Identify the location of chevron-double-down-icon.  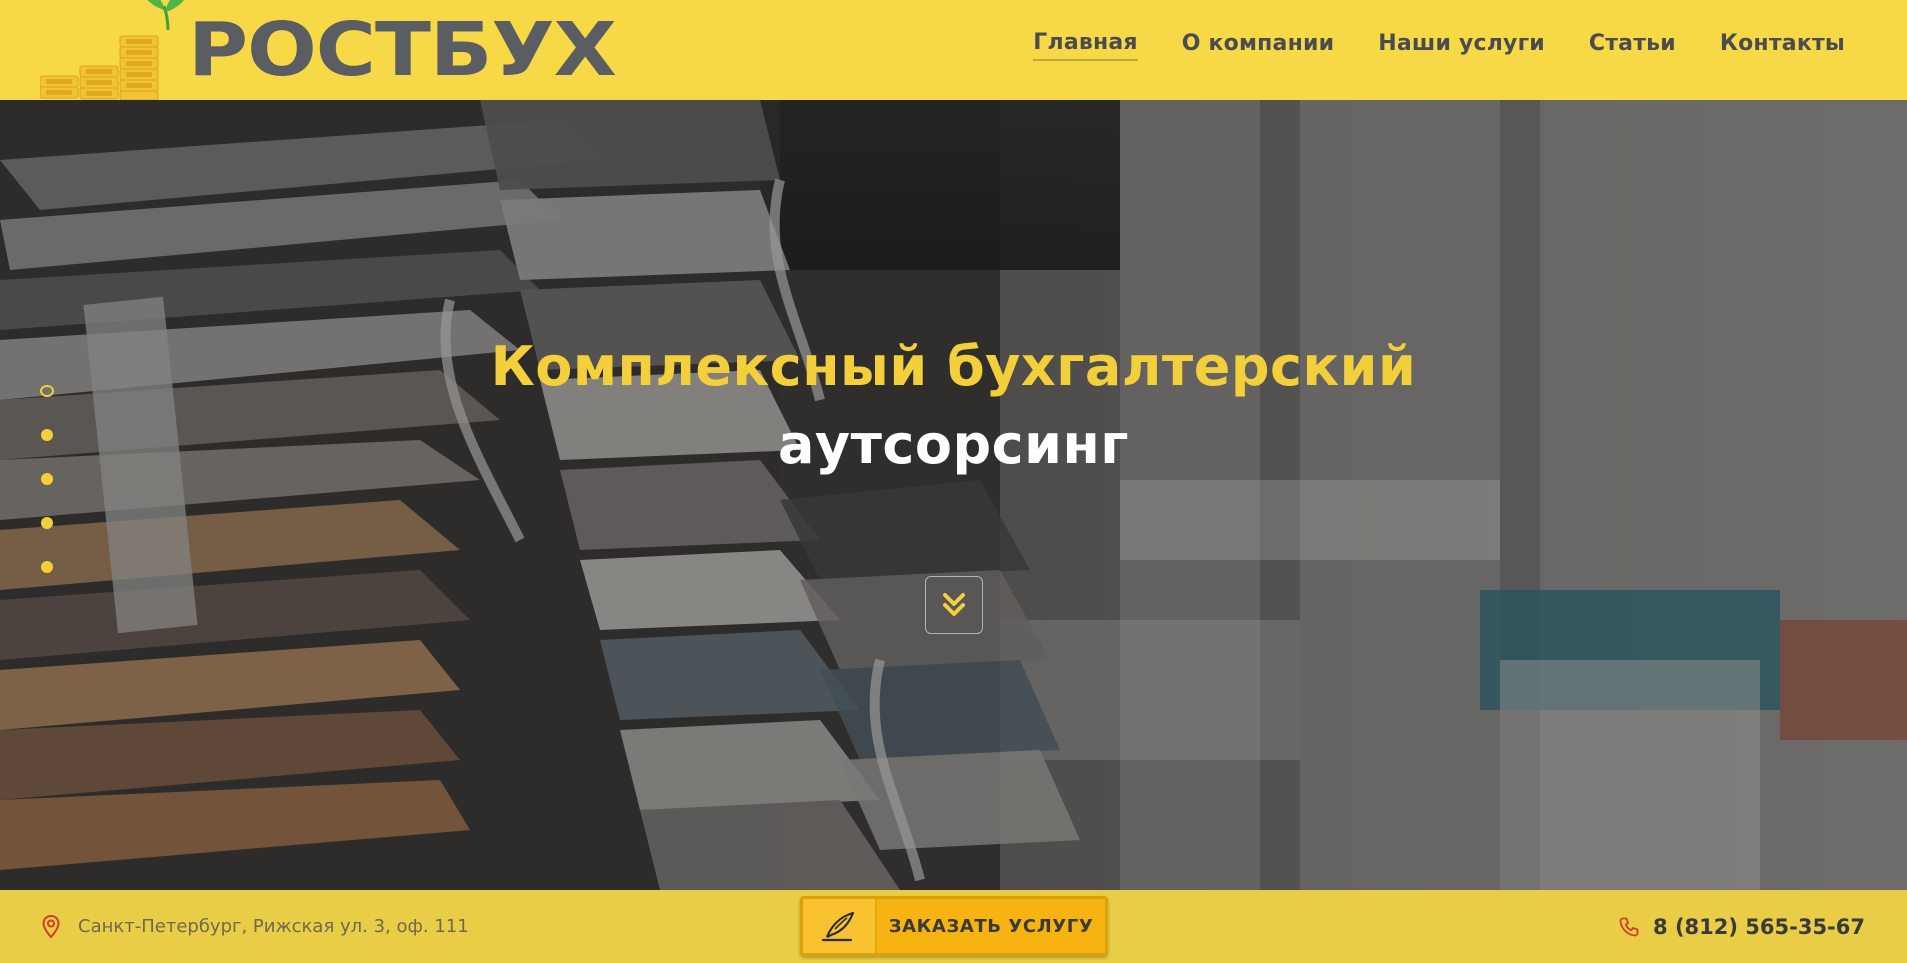
(954, 604).